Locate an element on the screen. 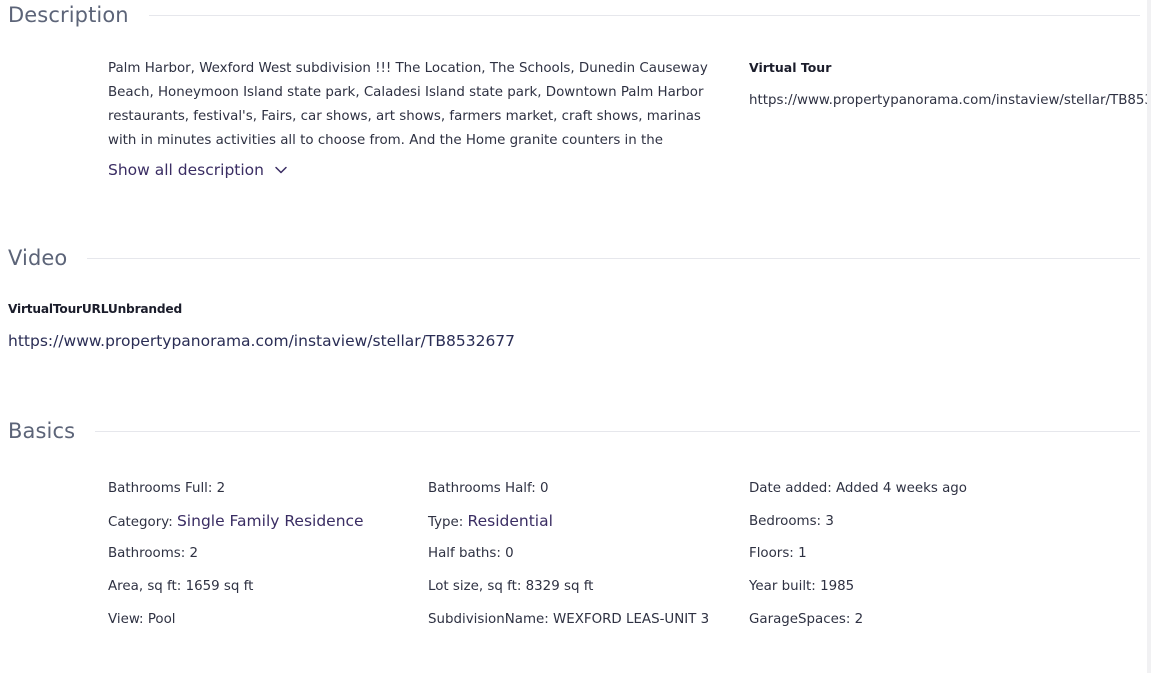 The height and width of the screenshot is (673, 1151). basics-item-lot-size: Lot size, sq ft: 8329 sq ft is located at coordinates (588, 586).